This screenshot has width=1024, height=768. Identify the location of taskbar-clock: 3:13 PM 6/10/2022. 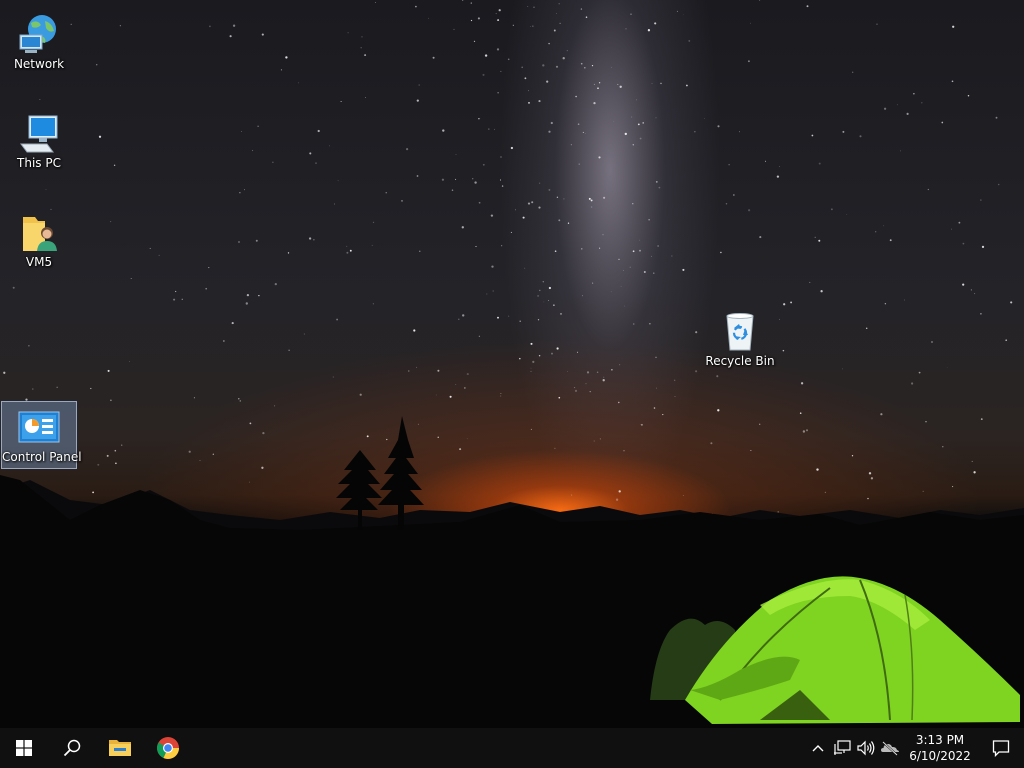
(940, 748).